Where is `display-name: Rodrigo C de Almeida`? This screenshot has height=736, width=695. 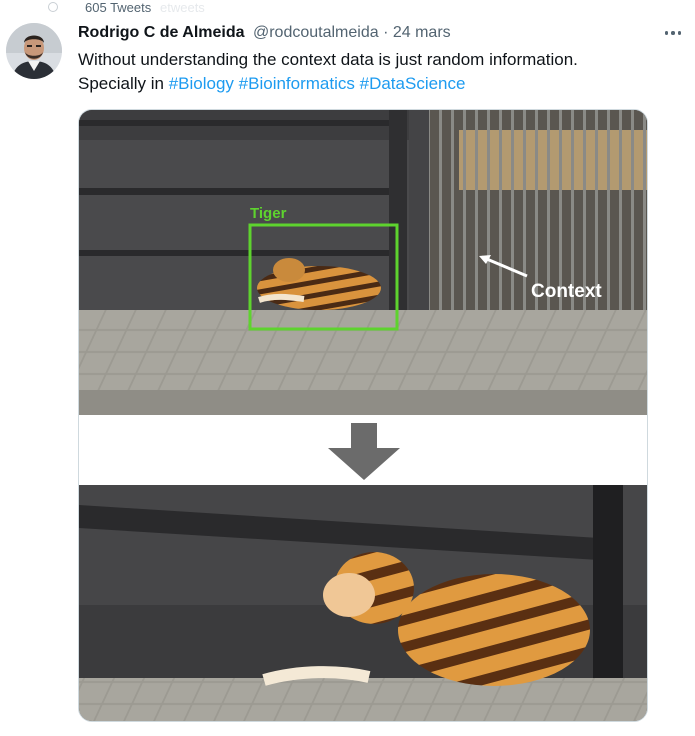 display-name: Rodrigo C de Almeida is located at coordinates (161, 32).